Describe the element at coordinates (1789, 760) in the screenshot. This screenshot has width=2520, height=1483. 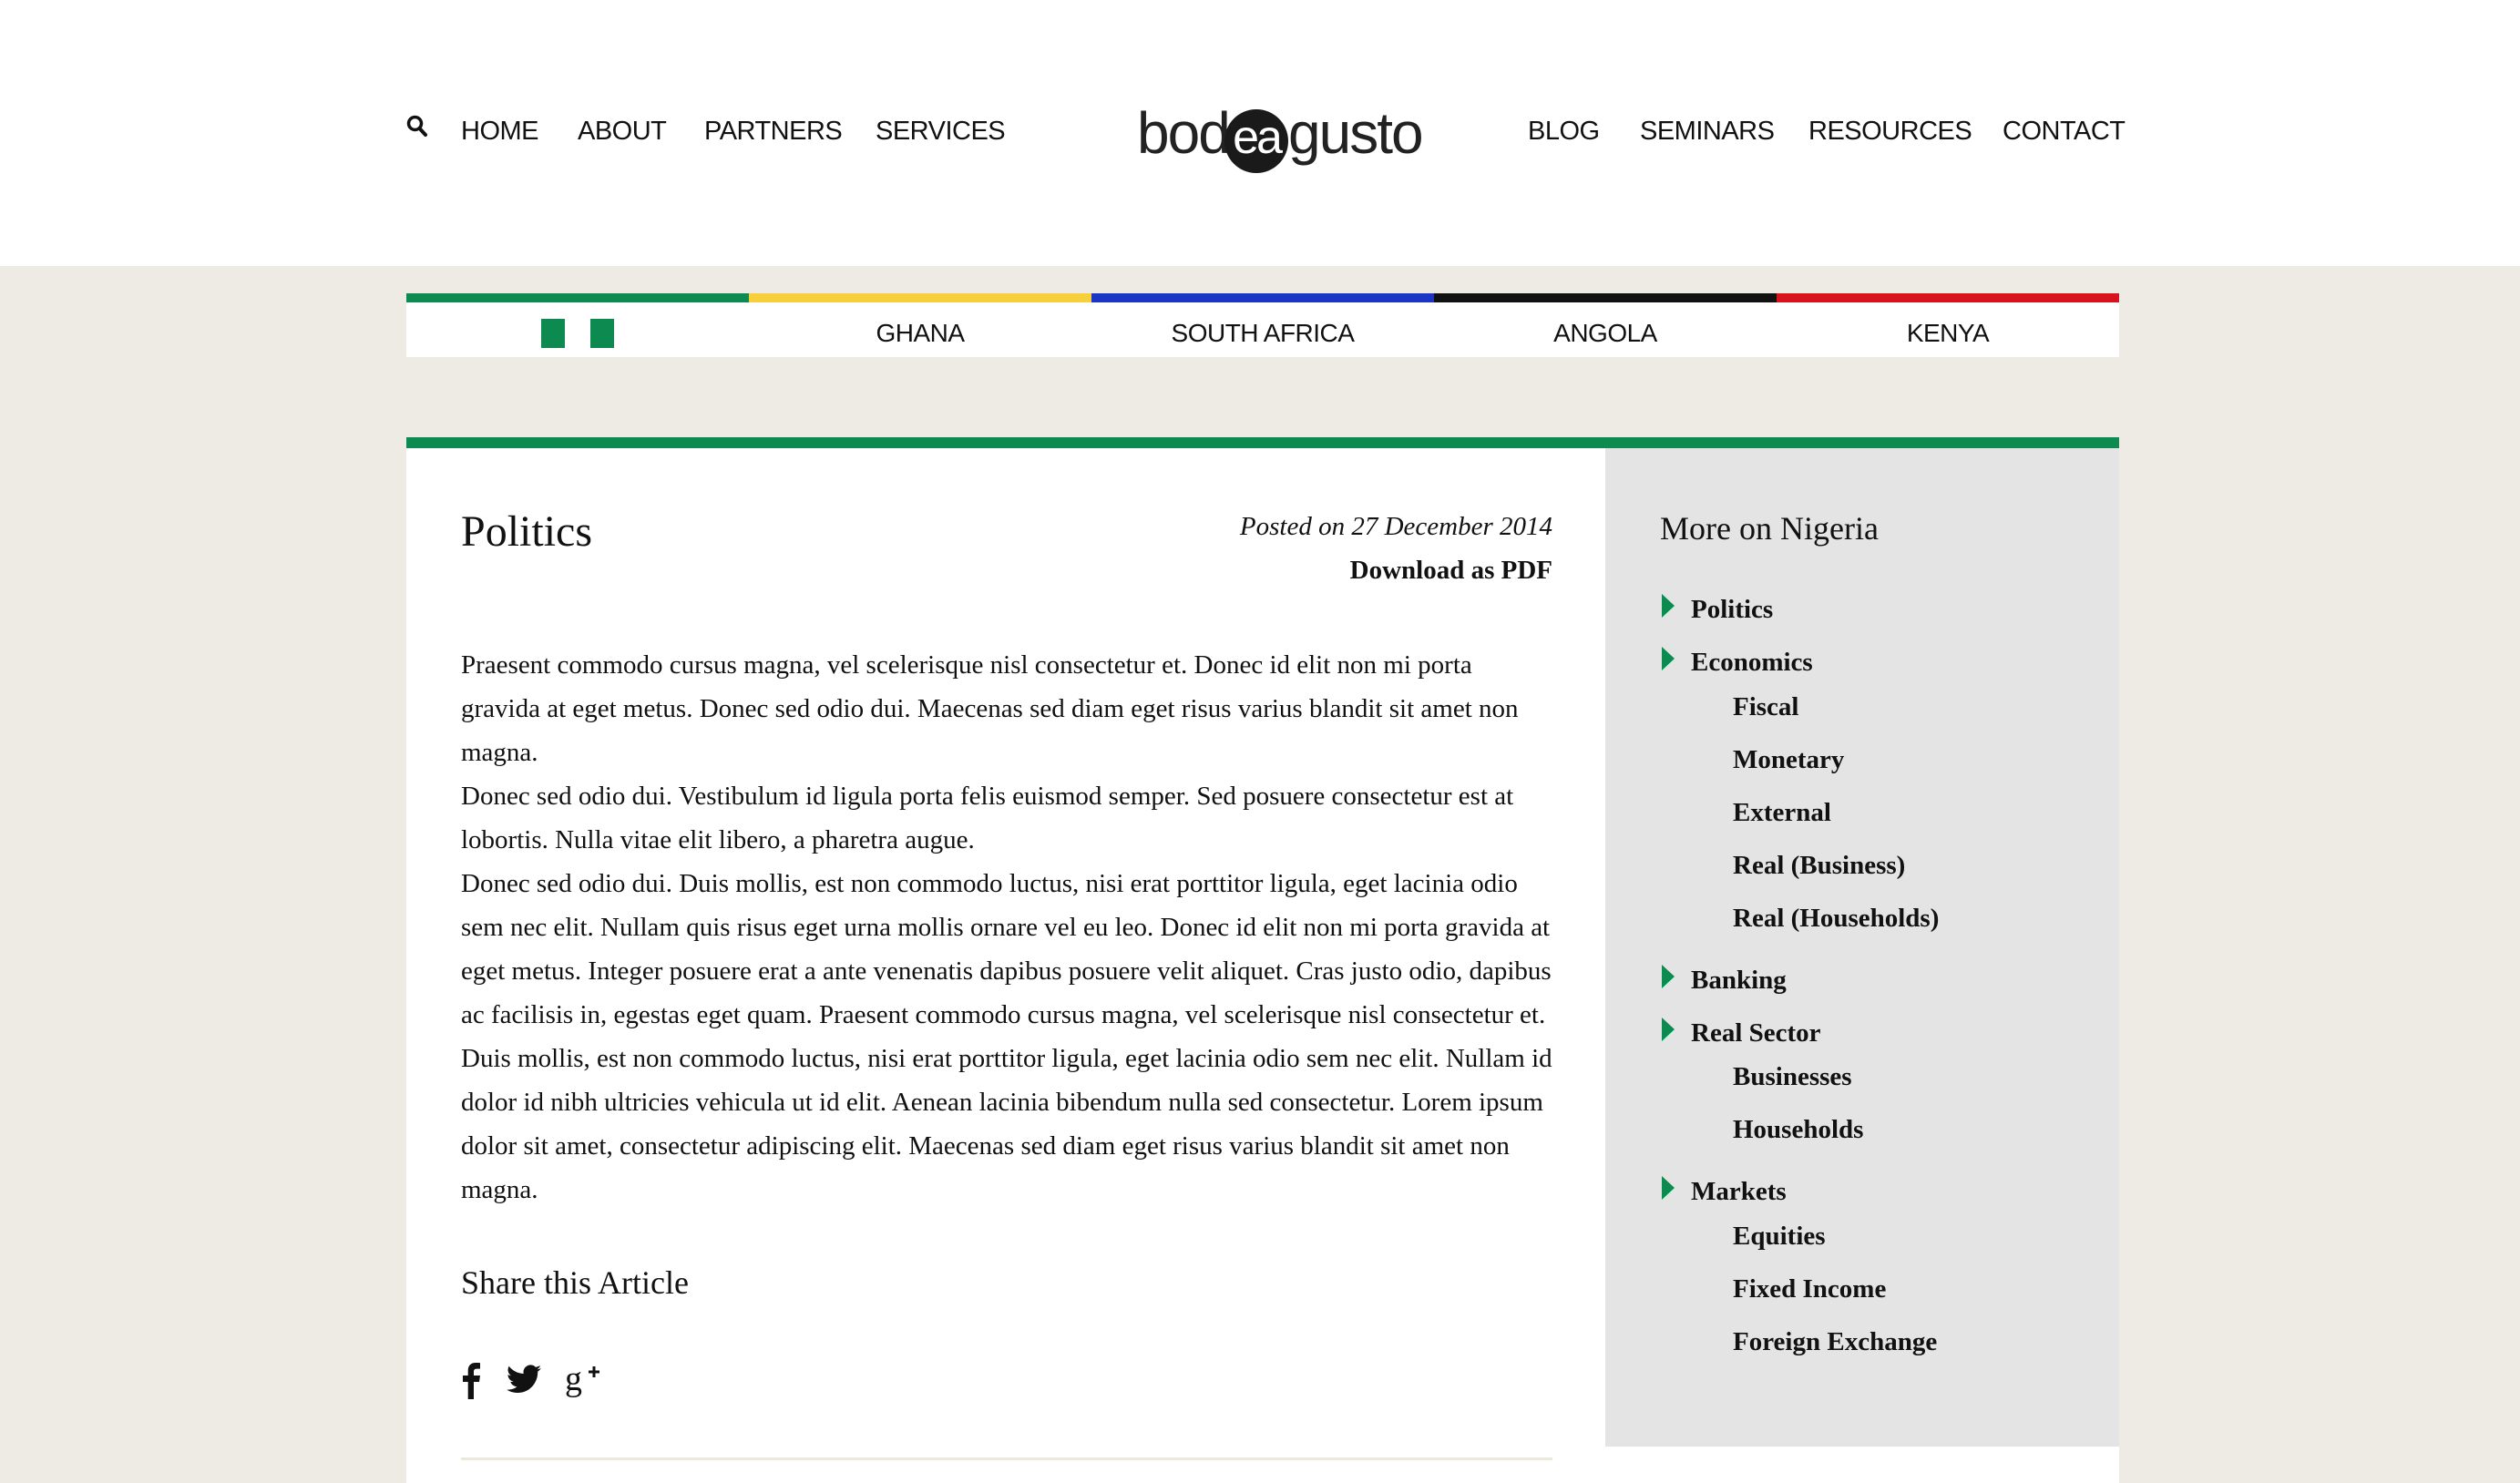
I see `sidebar-subitem-monetary: Monetary` at that location.